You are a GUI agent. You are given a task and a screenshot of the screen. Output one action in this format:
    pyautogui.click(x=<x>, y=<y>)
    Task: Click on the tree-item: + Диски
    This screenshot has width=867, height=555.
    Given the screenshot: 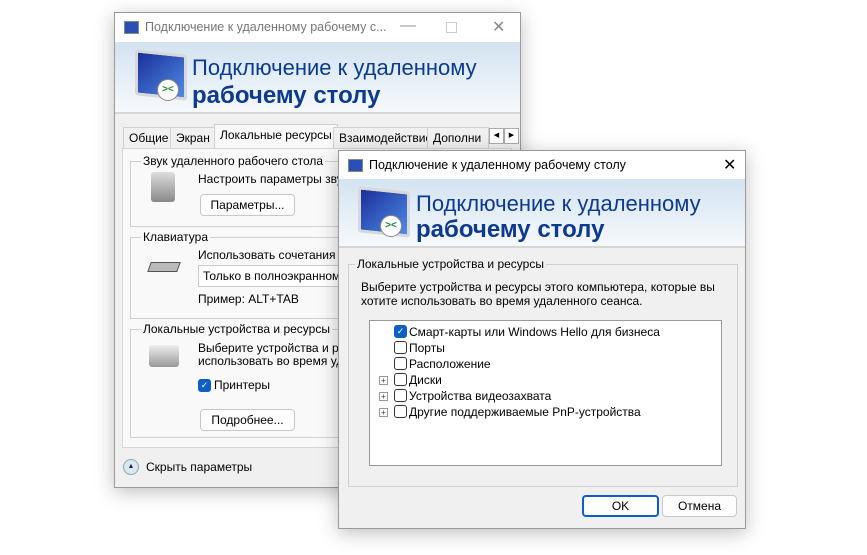 What is the action you would take?
    pyautogui.click(x=540, y=380)
    